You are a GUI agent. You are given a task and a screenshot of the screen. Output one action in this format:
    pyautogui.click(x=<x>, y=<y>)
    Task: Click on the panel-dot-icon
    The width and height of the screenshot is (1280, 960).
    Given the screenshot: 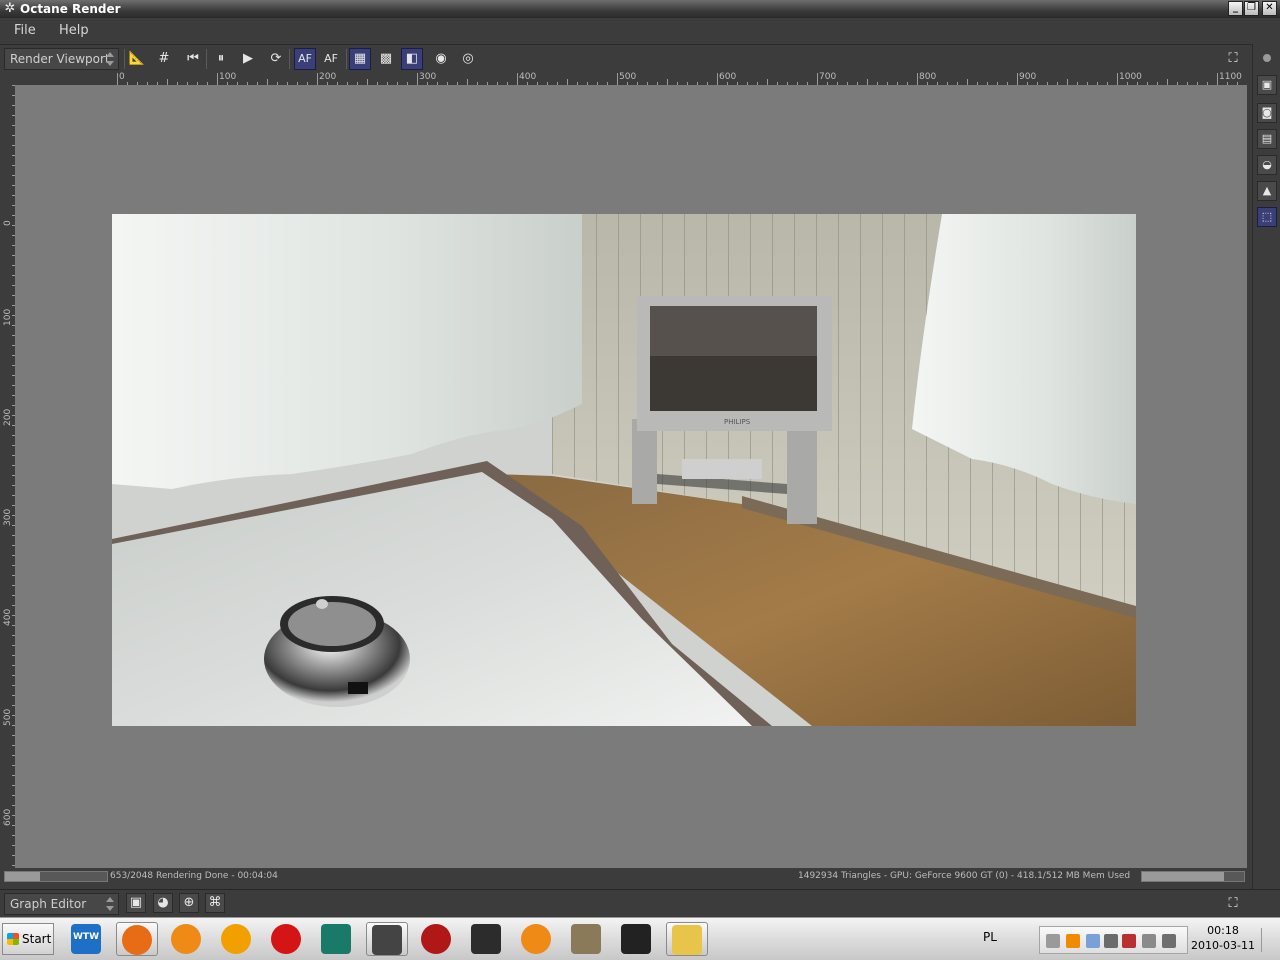 What is the action you would take?
    pyautogui.click(x=1267, y=58)
    